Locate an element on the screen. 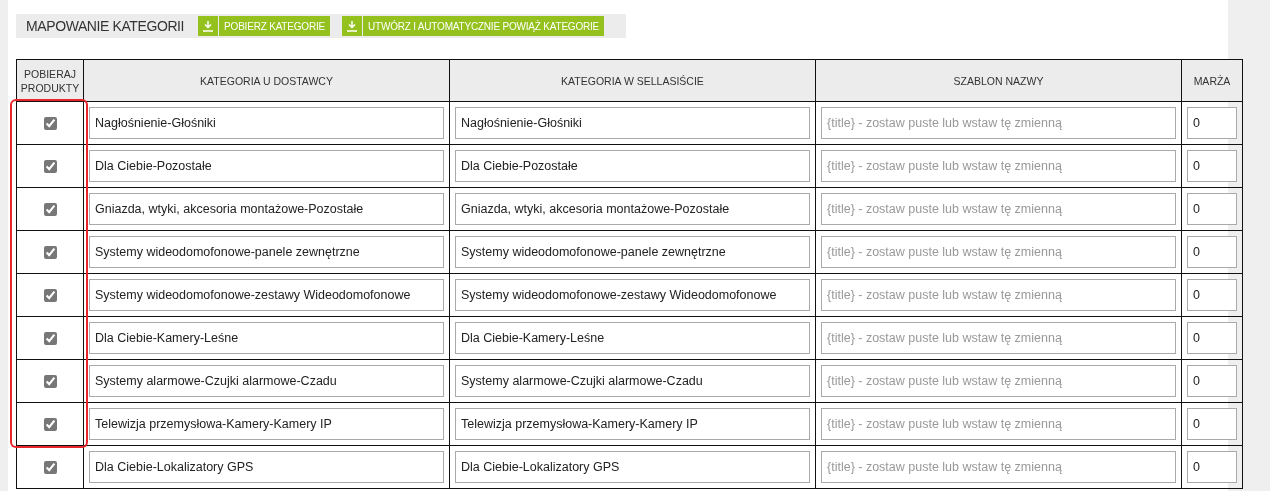 The width and height of the screenshot is (1270, 491). column-header: KATEGORIA W SELLASIŚCIE is located at coordinates (632, 80).